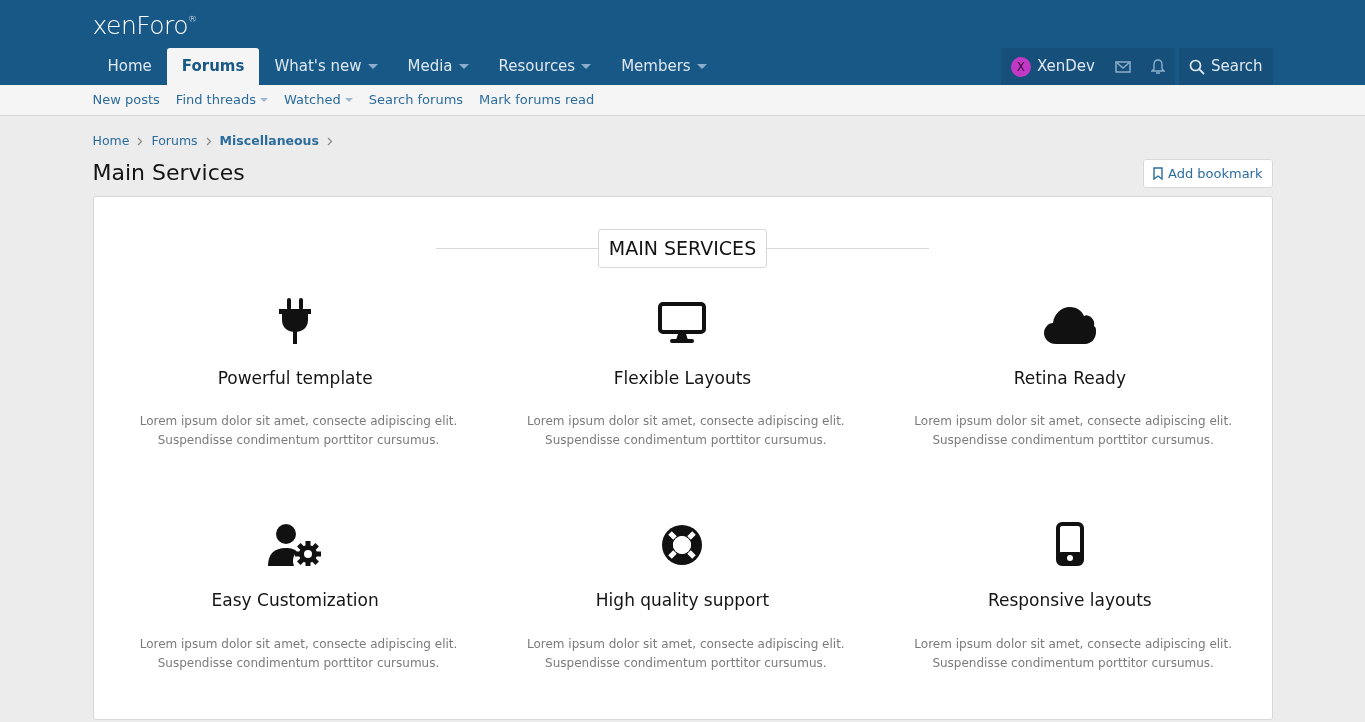 The image size is (1365, 722). Describe the element at coordinates (1158, 173) in the screenshot. I see `bookmark-icon` at that location.